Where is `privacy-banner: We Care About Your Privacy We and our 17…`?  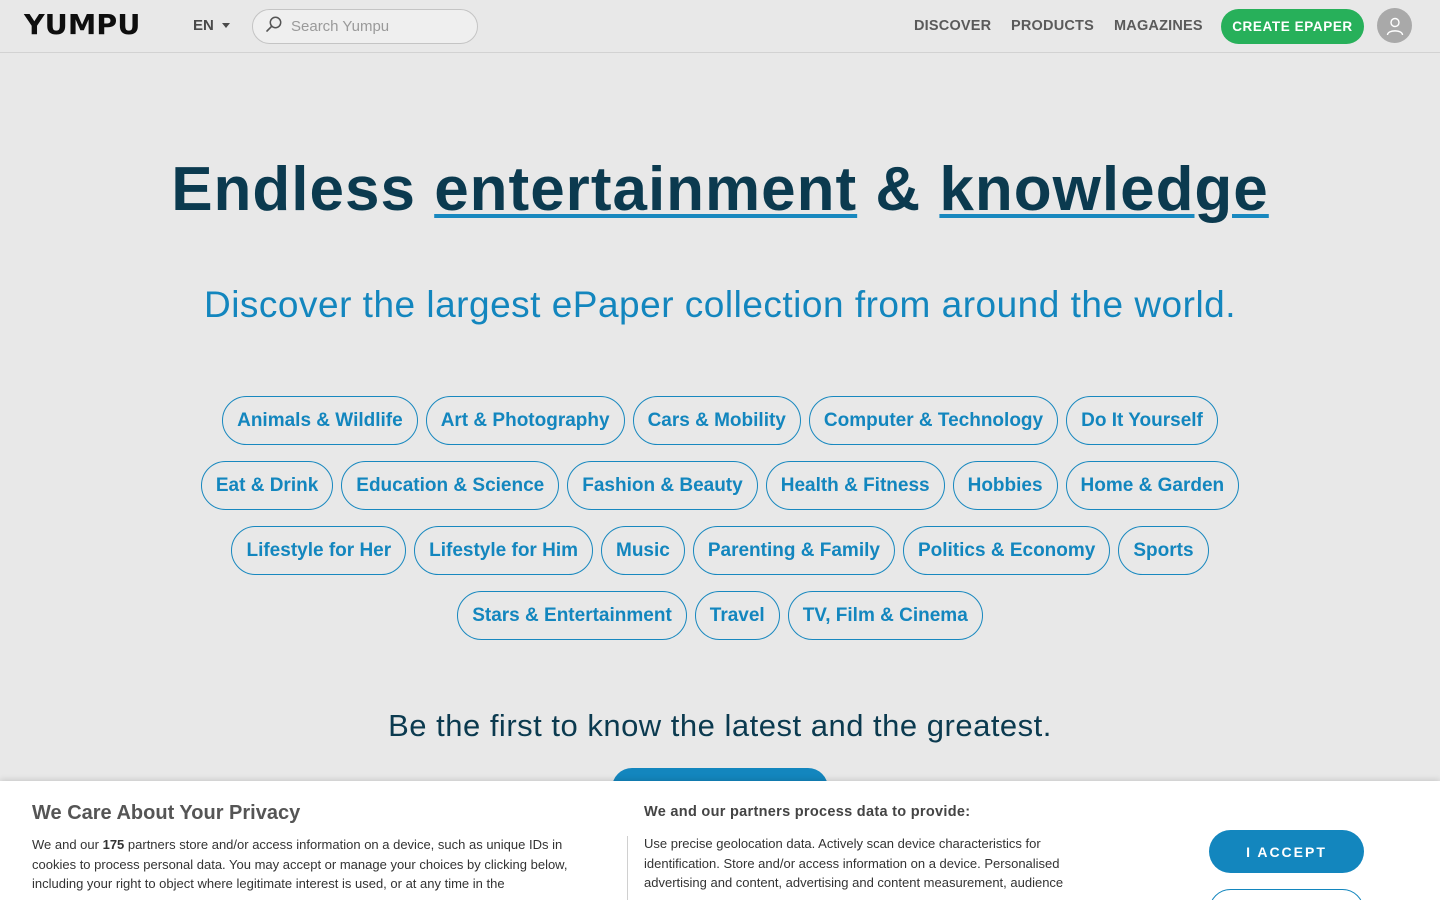 privacy-banner: We Care About Your Privacy We and our 17… is located at coordinates (720, 840).